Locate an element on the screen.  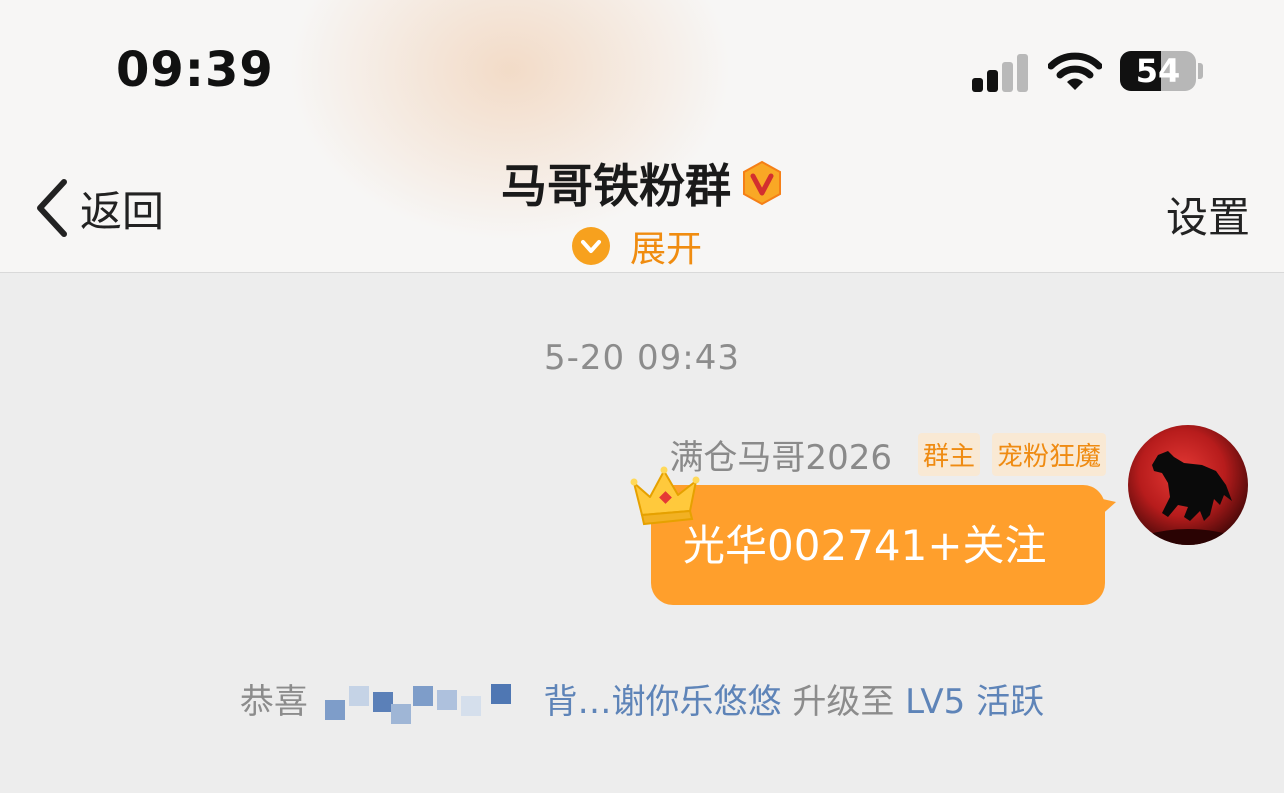
sender-info: 满仓马哥2026 群主 宠粉狂魔 is located at coordinates (887, 454).